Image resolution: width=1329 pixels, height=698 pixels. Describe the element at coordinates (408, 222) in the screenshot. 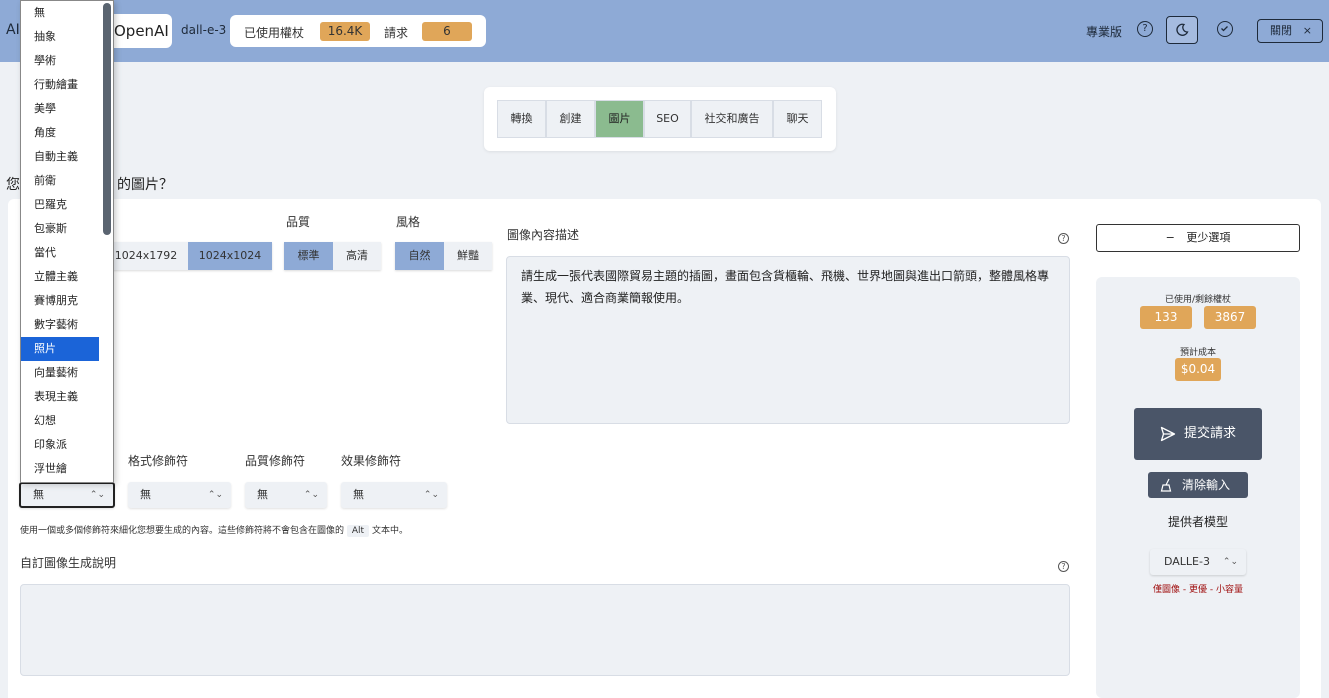

I see `style-label: 風格` at that location.